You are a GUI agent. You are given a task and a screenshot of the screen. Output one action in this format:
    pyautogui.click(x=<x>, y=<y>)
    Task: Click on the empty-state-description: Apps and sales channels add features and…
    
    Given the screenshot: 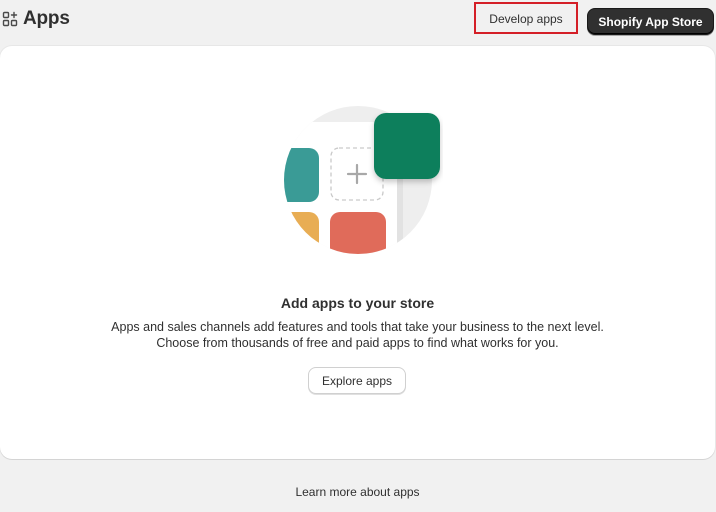 What is the action you would take?
    pyautogui.click(x=357, y=335)
    